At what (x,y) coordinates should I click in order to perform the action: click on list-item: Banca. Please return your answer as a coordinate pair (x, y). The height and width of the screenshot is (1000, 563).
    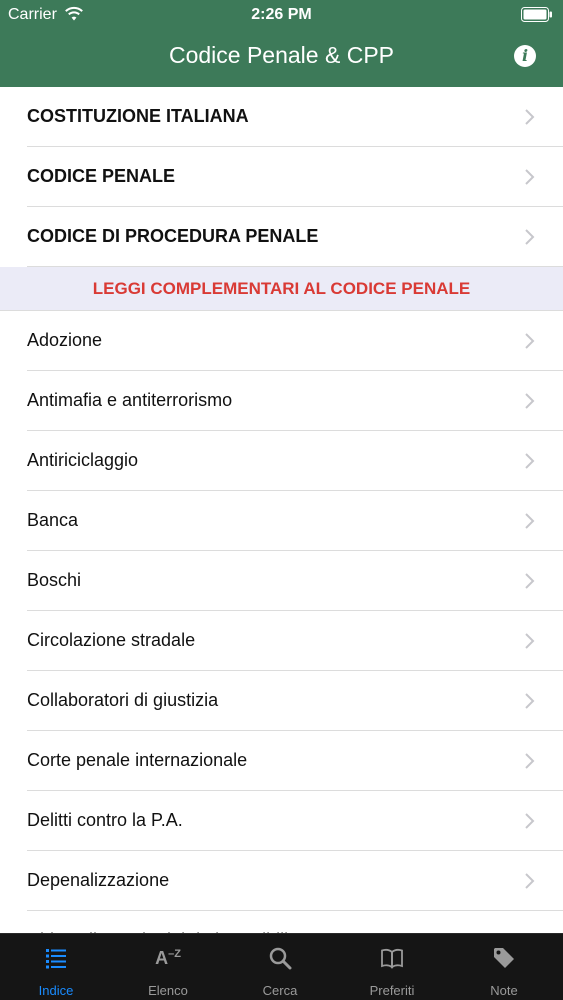
    Looking at the image, I should click on (295, 521).